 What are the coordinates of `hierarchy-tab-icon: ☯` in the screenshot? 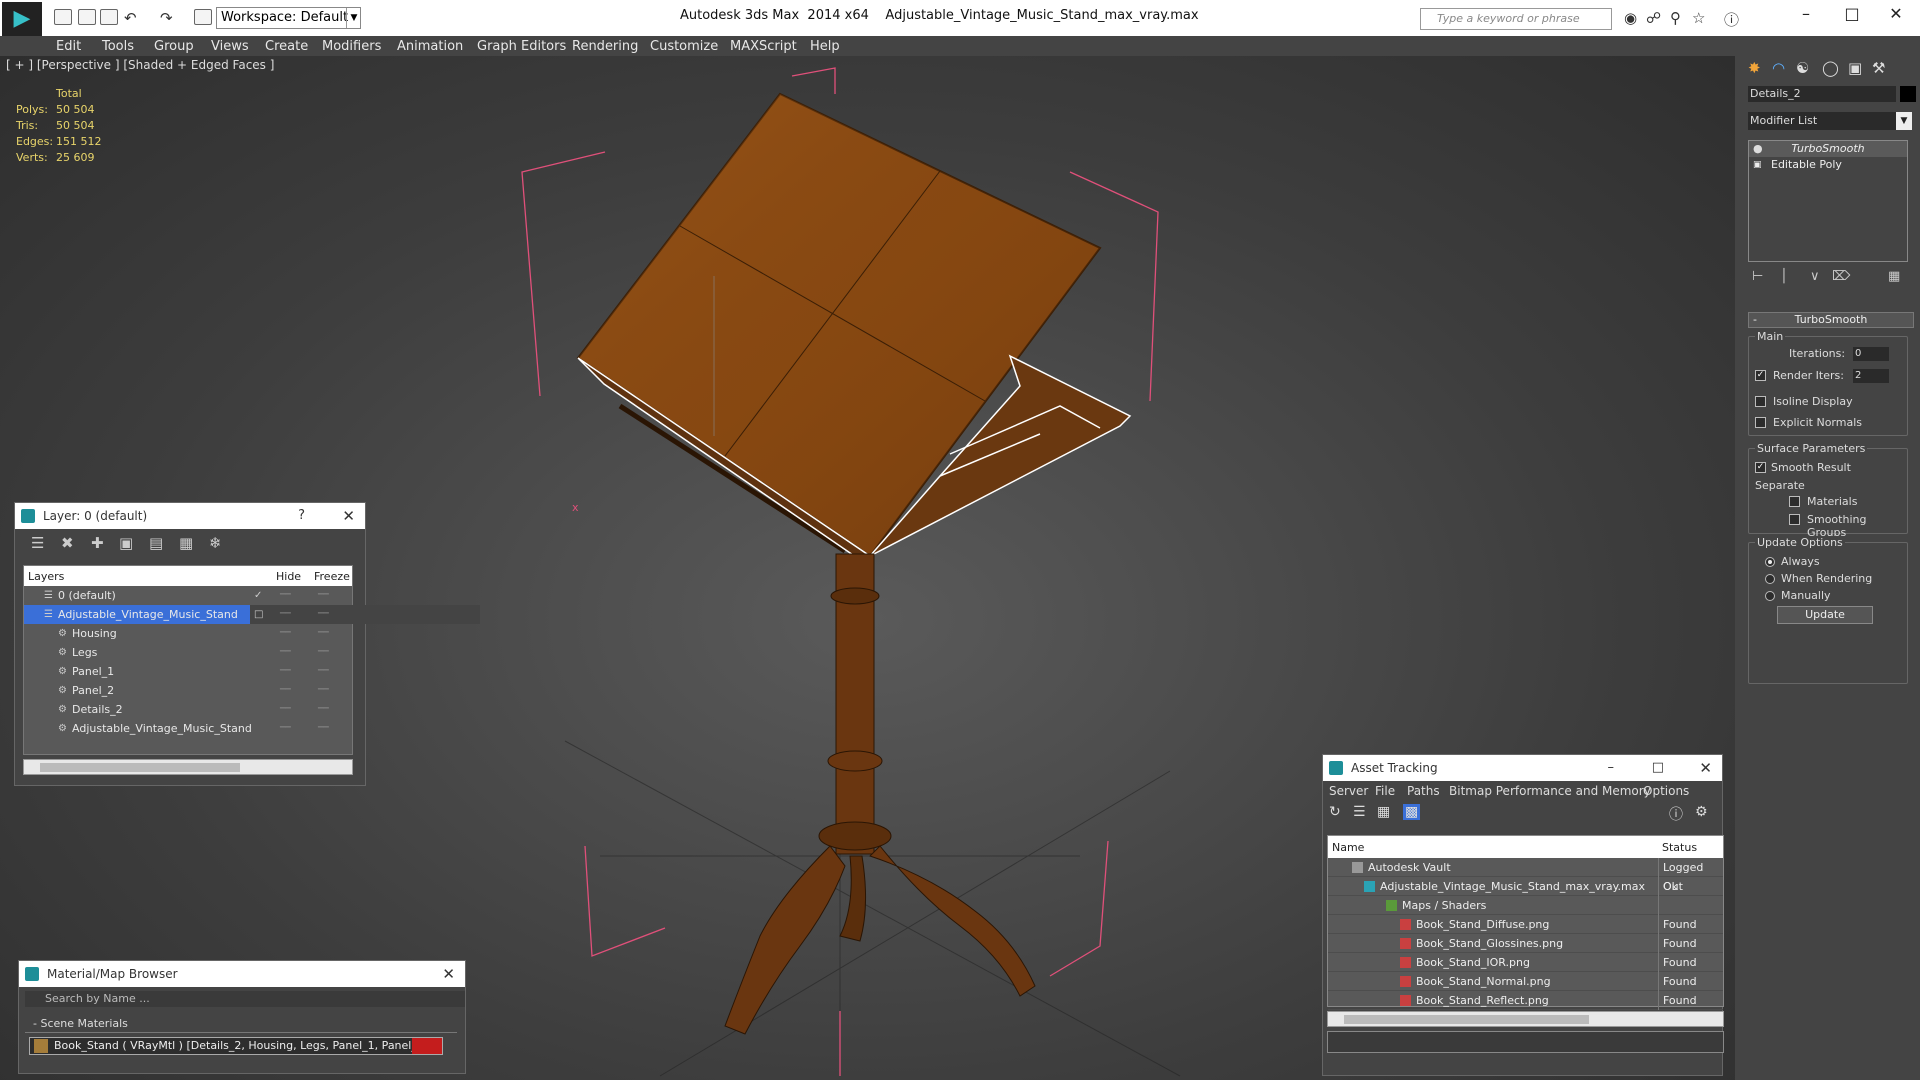 It's located at (1802, 68).